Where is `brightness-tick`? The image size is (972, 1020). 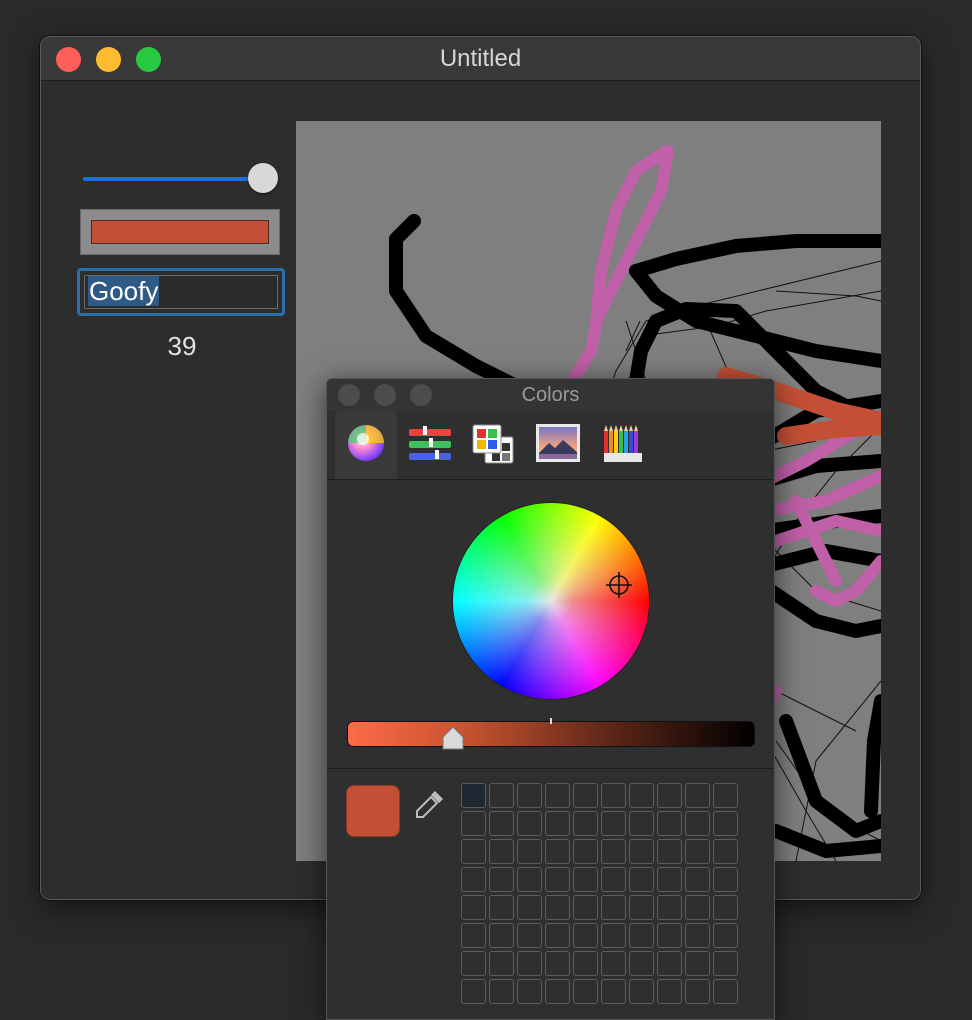 brightness-tick is located at coordinates (551, 721).